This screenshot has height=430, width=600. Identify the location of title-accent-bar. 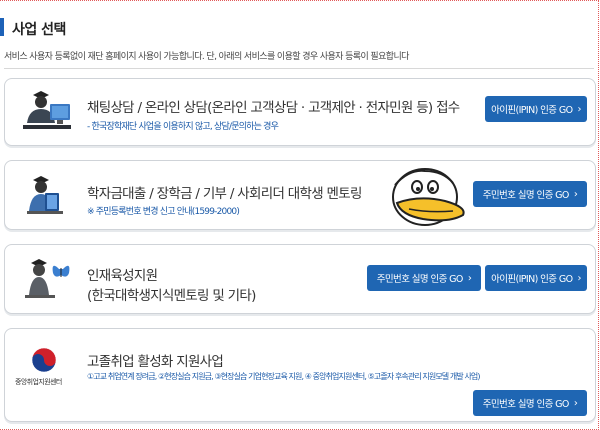
(2, 27).